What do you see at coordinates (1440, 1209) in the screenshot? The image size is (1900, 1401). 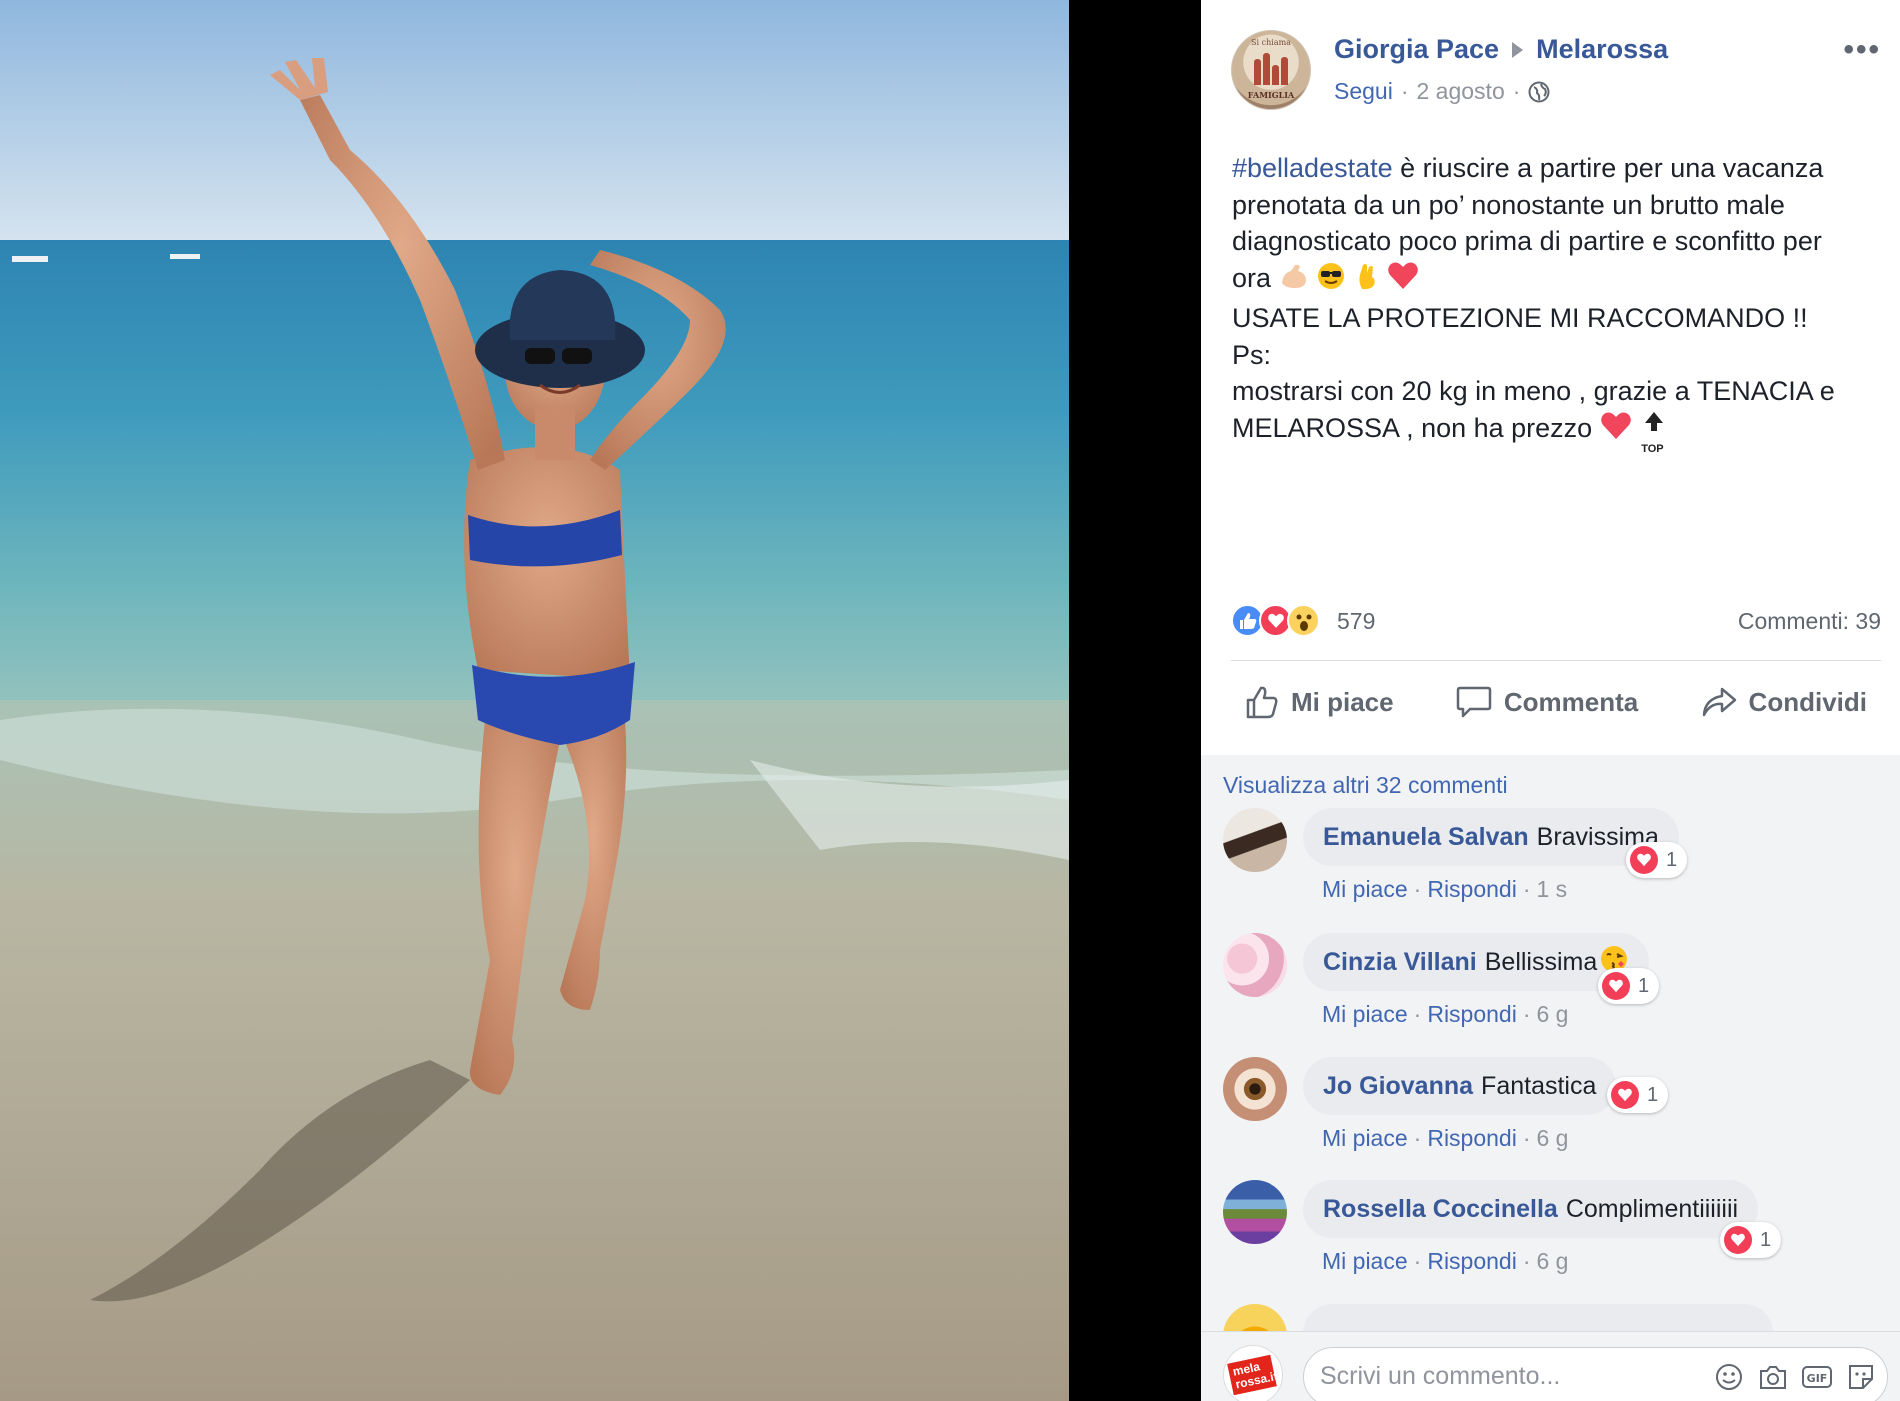 I see `commenter-name-link: Rossella Coccinella` at bounding box center [1440, 1209].